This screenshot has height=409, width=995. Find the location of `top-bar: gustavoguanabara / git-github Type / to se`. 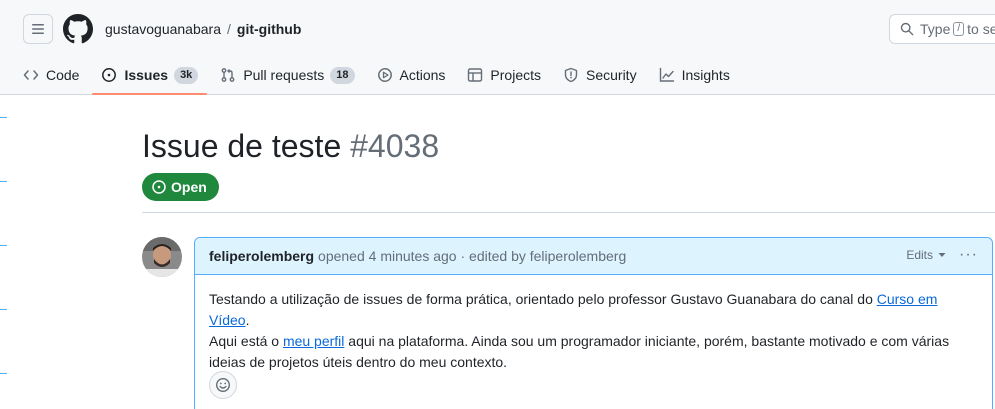

top-bar: gustavoguanabara / git-github Type / to se is located at coordinates (497, 28).